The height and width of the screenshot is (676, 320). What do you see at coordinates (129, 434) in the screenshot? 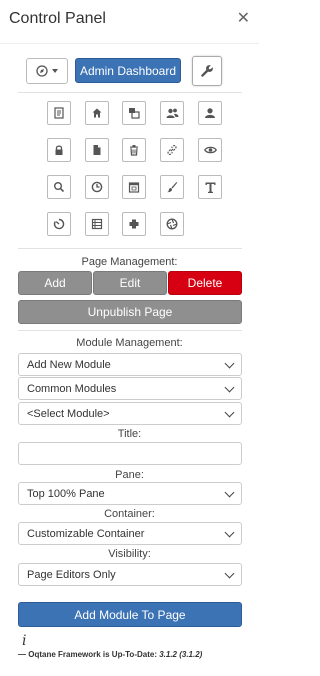
I see `title-label: Title:` at bounding box center [129, 434].